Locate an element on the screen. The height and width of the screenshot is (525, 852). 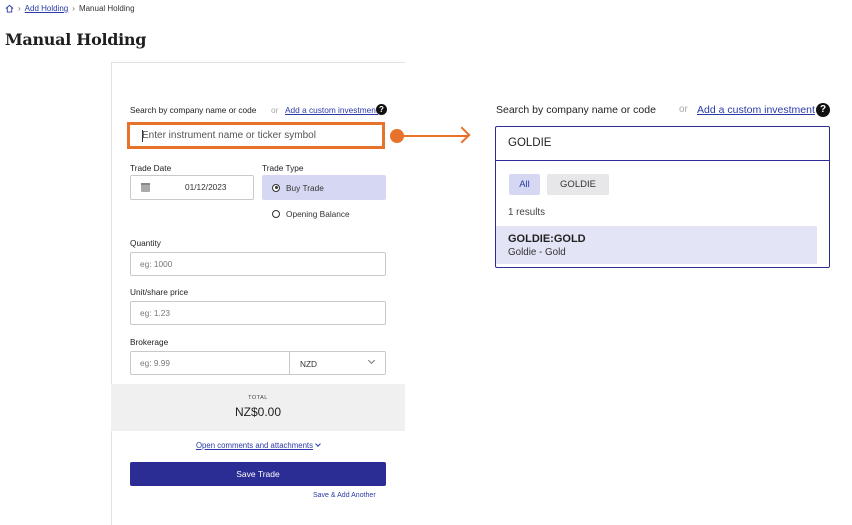
result-code: GOLDIE:GOLD is located at coordinates (547, 239).